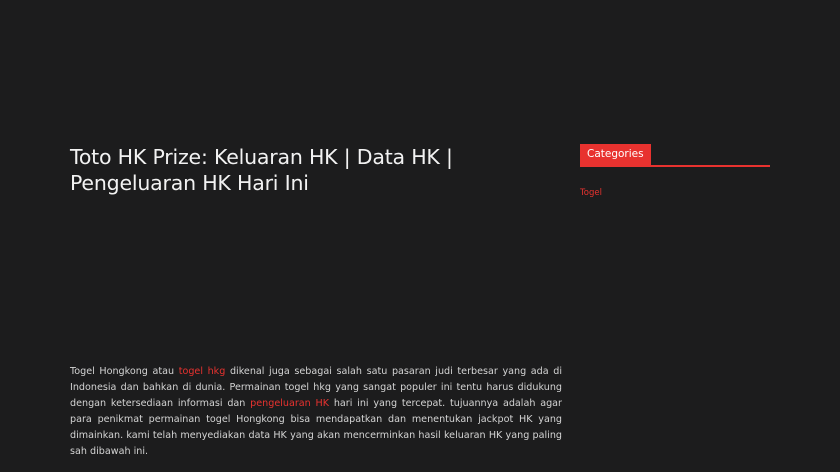  What do you see at coordinates (675, 155) in the screenshot?
I see `categories-widget-header: Categories` at bounding box center [675, 155].